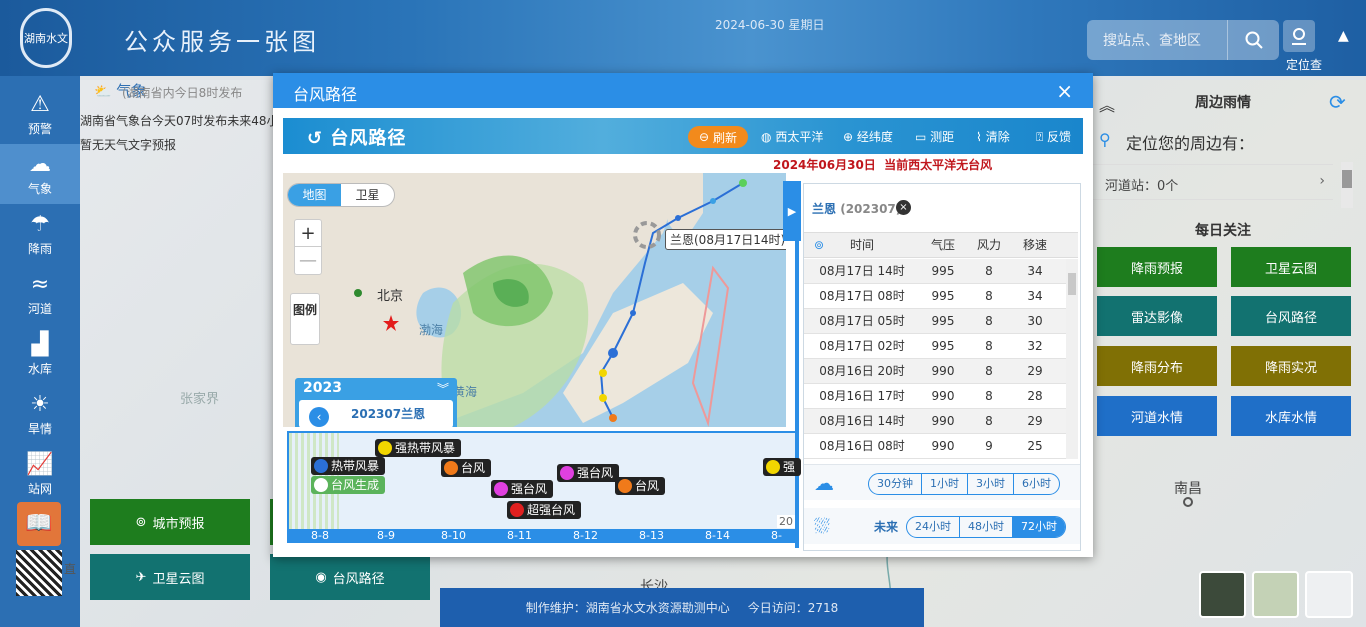 The image size is (1366, 627). I want to click on nav-item-alert: ⚠ 预警, so click(40, 114).